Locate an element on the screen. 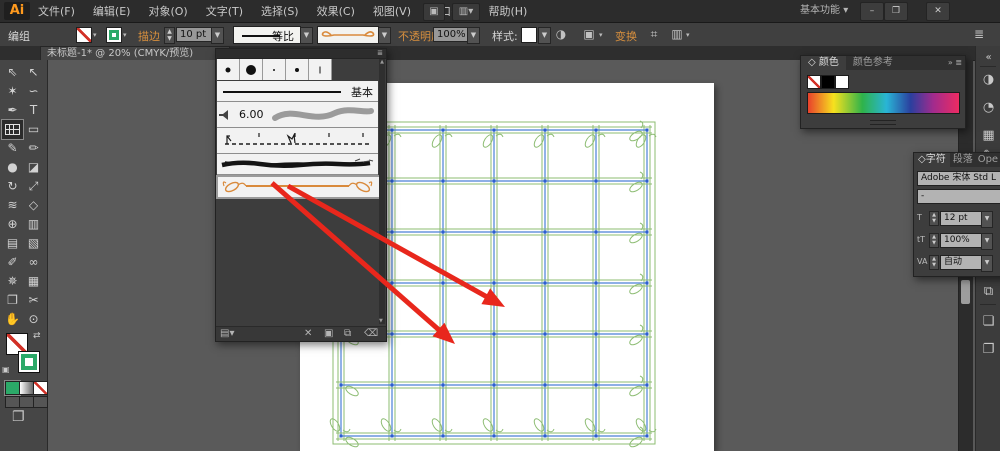  pencil-tool: ✏ is located at coordinates (33, 148).